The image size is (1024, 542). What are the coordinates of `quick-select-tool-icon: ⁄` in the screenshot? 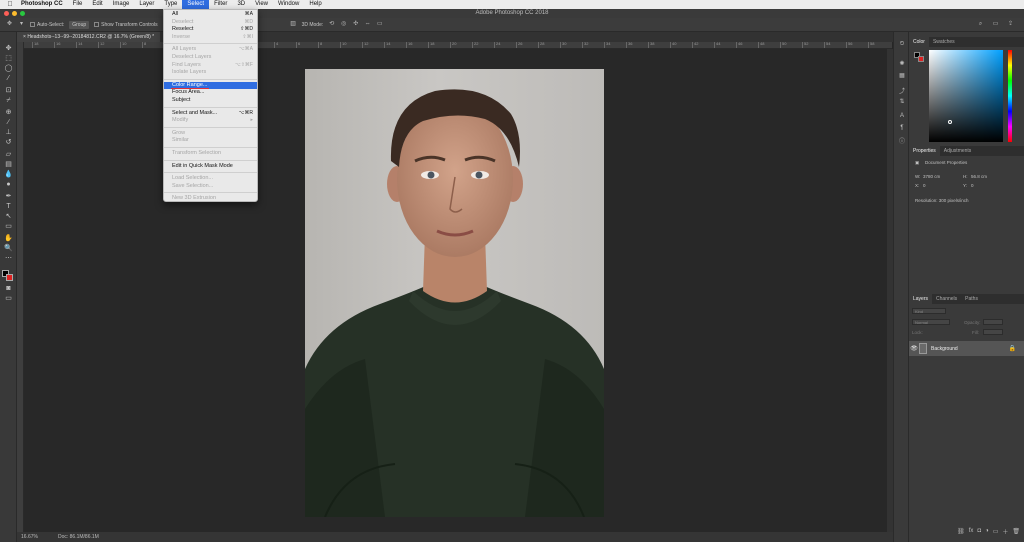 It's located at (8, 78).